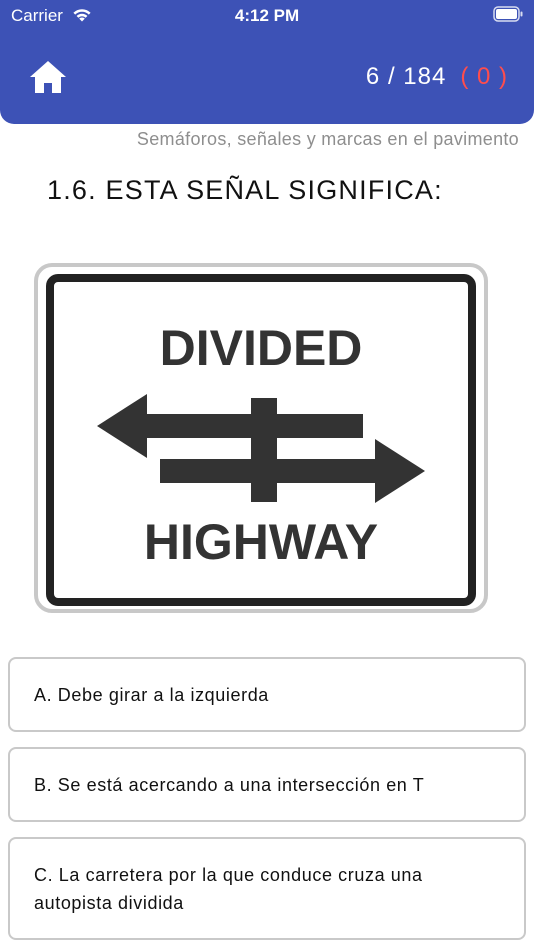 The image size is (534, 950). What do you see at coordinates (406, 76) in the screenshot?
I see `question-progress: 6 / 184` at bounding box center [406, 76].